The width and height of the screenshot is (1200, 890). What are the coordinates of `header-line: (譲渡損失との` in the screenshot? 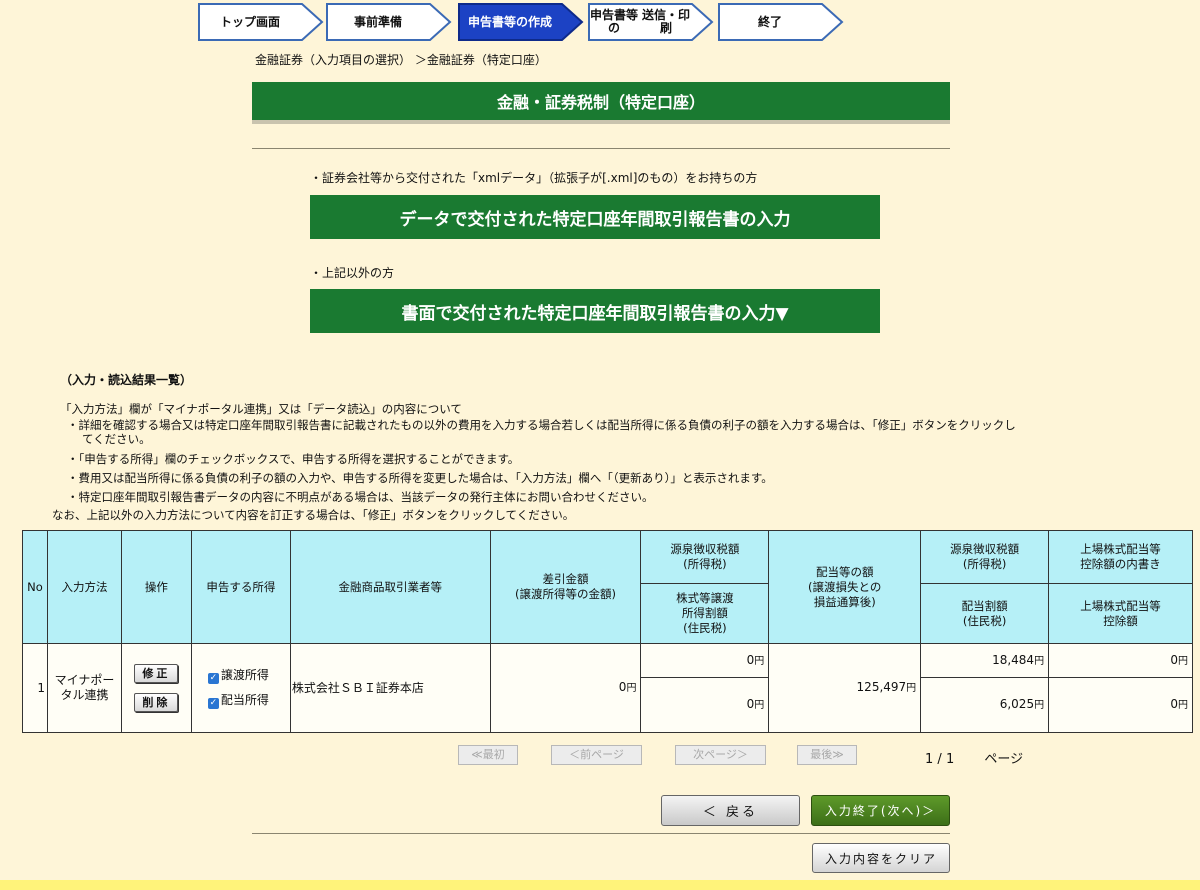 It's located at (845, 586).